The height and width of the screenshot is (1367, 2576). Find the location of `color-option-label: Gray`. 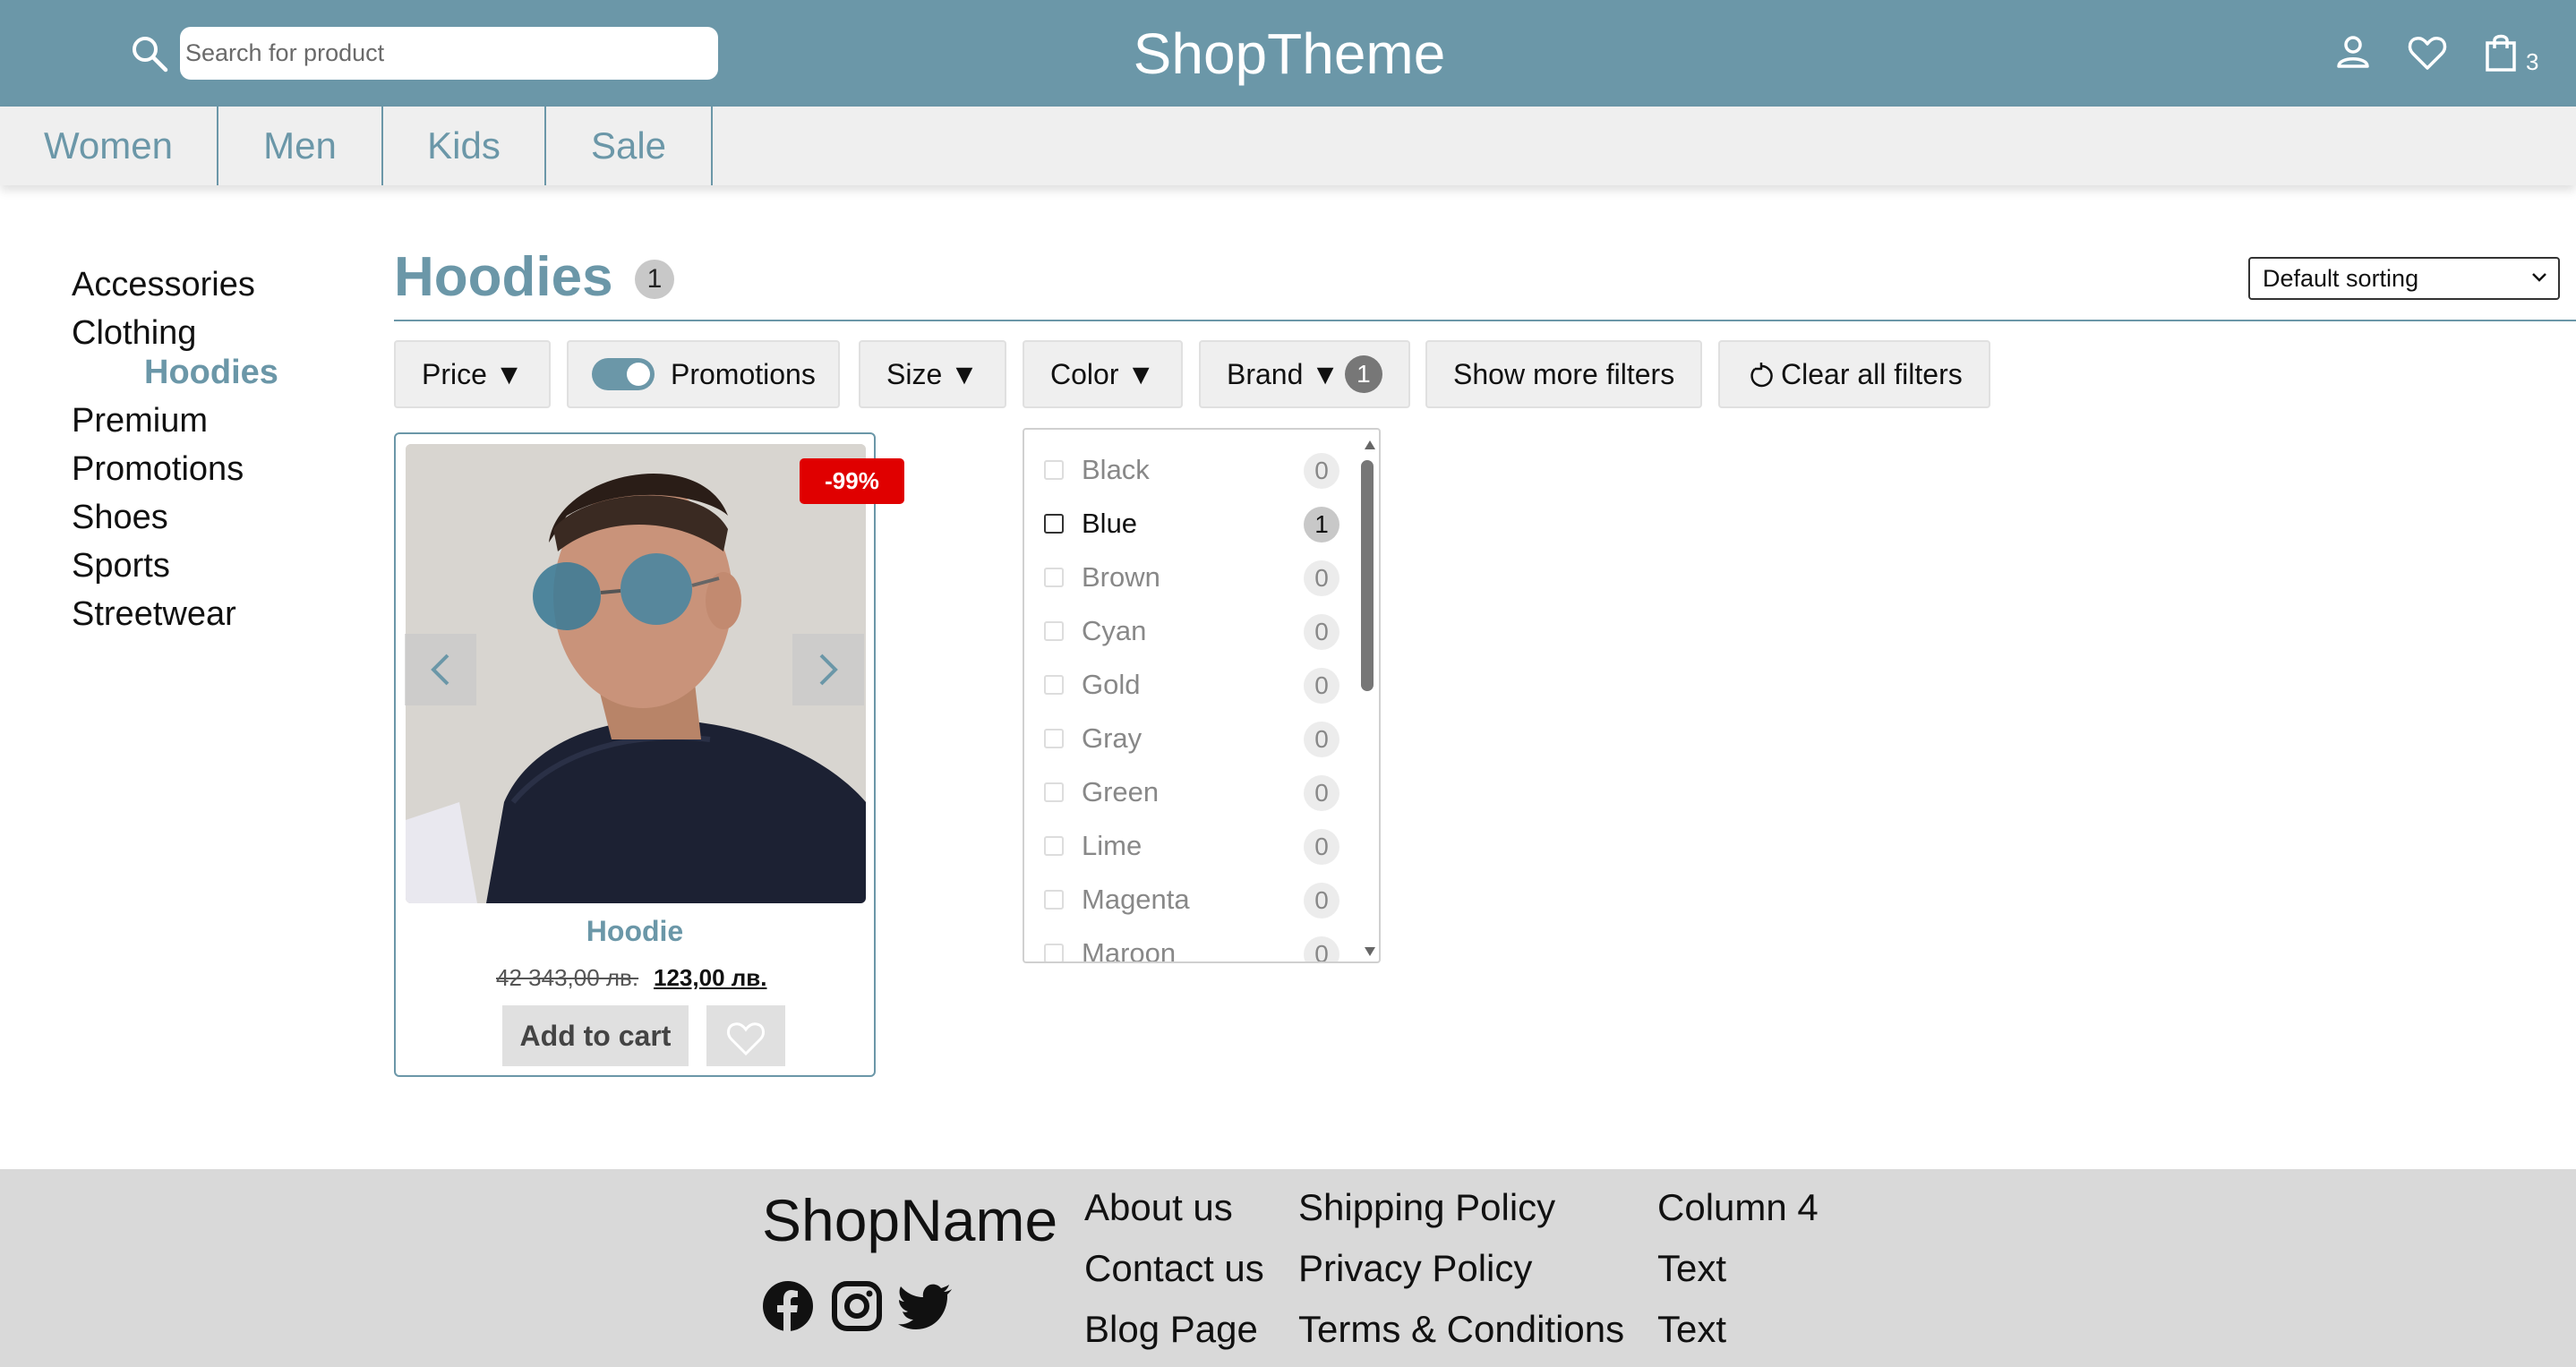

color-option-label: Gray is located at coordinates (1113, 738).